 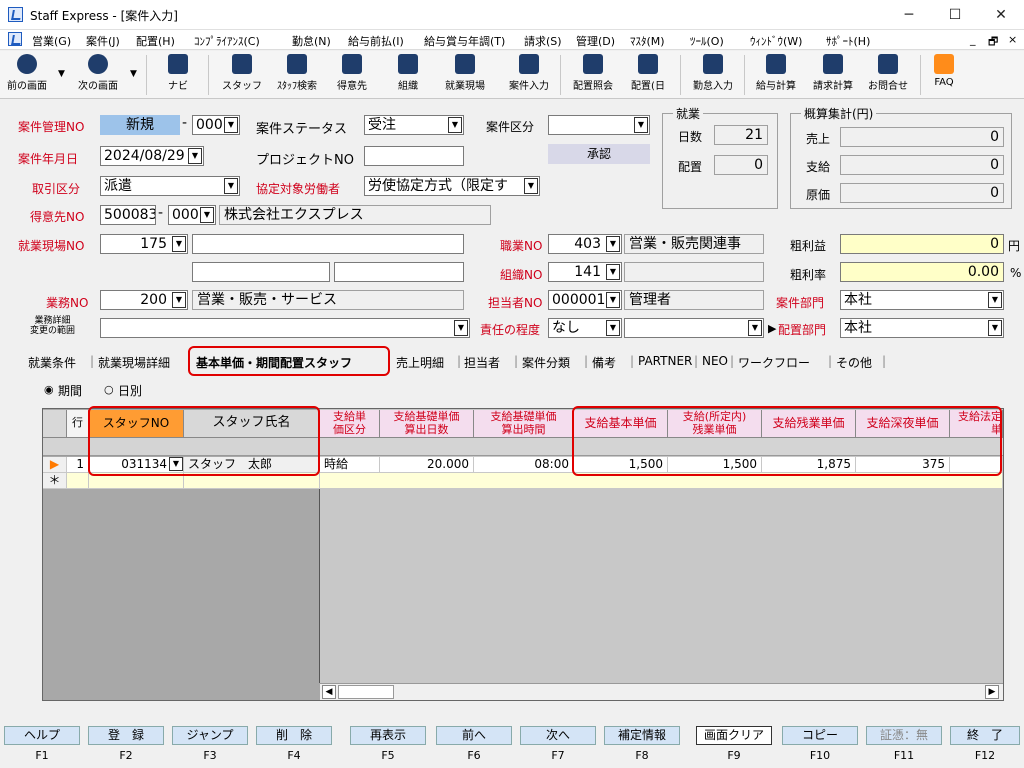 I want to click on approve-button: 承認, so click(x=599, y=154).